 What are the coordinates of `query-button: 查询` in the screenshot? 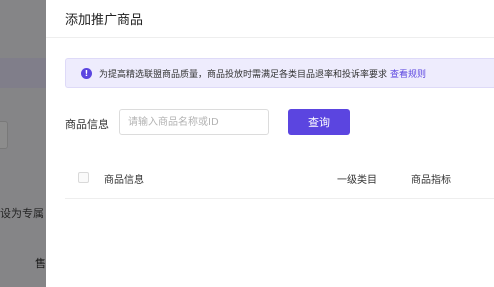 It's located at (319, 122).